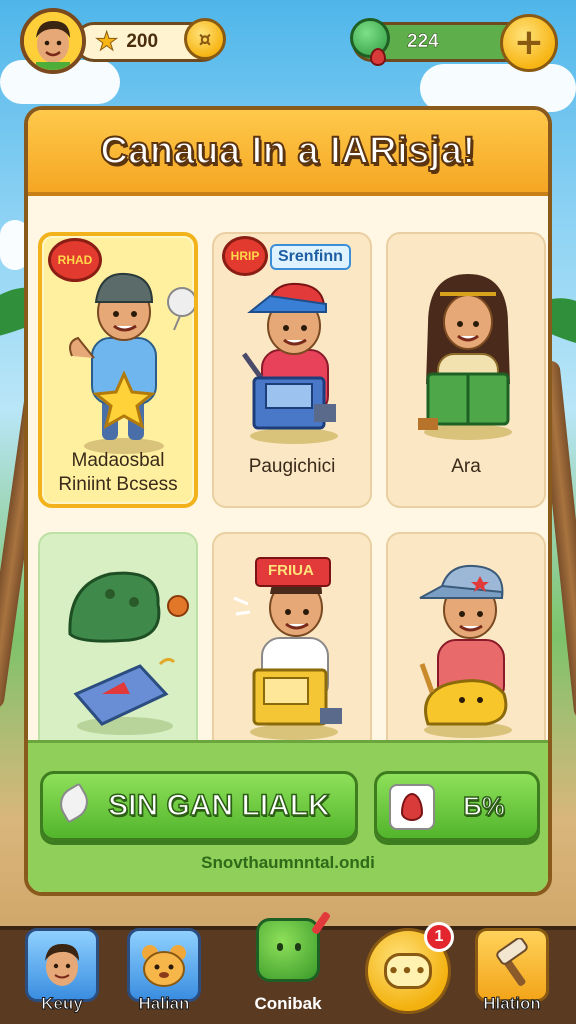  Describe the element at coordinates (142, 41) in the screenshot. I see `coins-value: 200` at that location.